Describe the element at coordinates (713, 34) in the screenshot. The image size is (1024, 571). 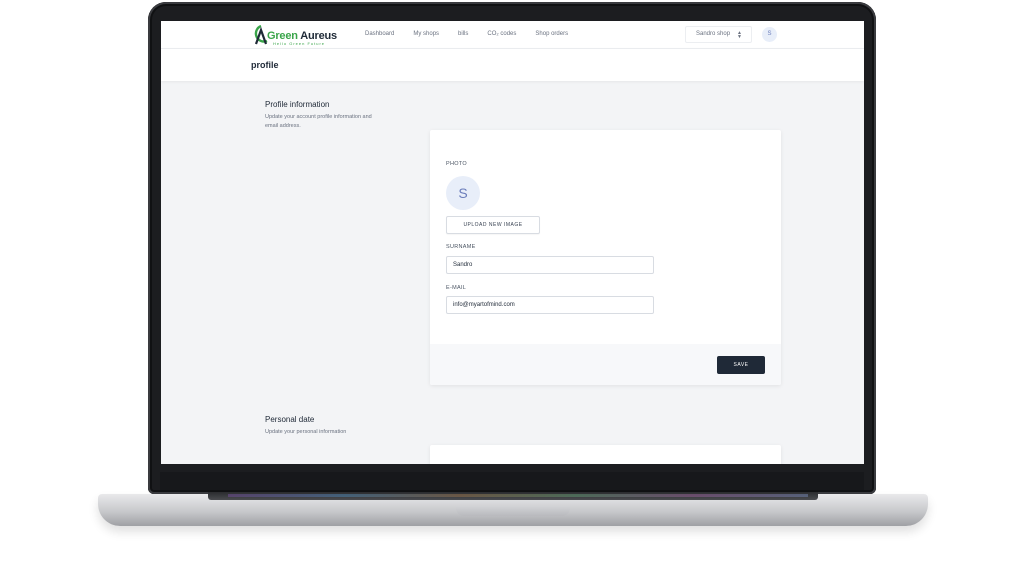
I see `shop-select-value: Sandro shop` at that location.